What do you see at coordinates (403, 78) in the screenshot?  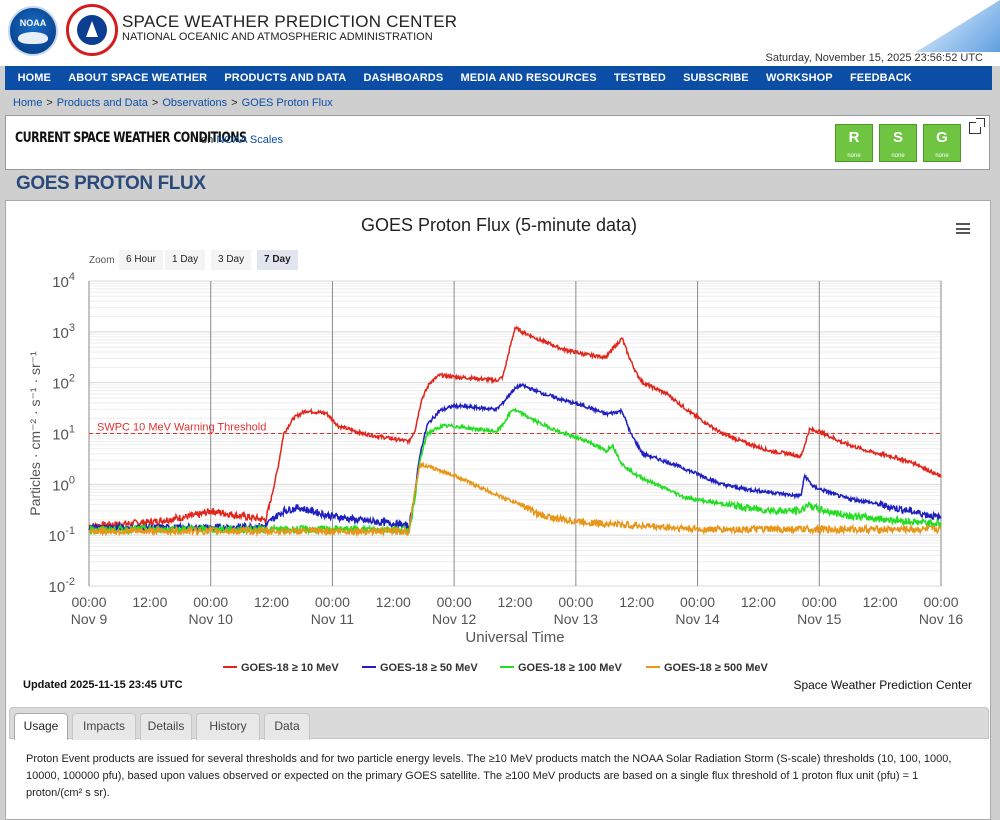 I see `nav-item-dashboards: DASHBOARDS` at bounding box center [403, 78].